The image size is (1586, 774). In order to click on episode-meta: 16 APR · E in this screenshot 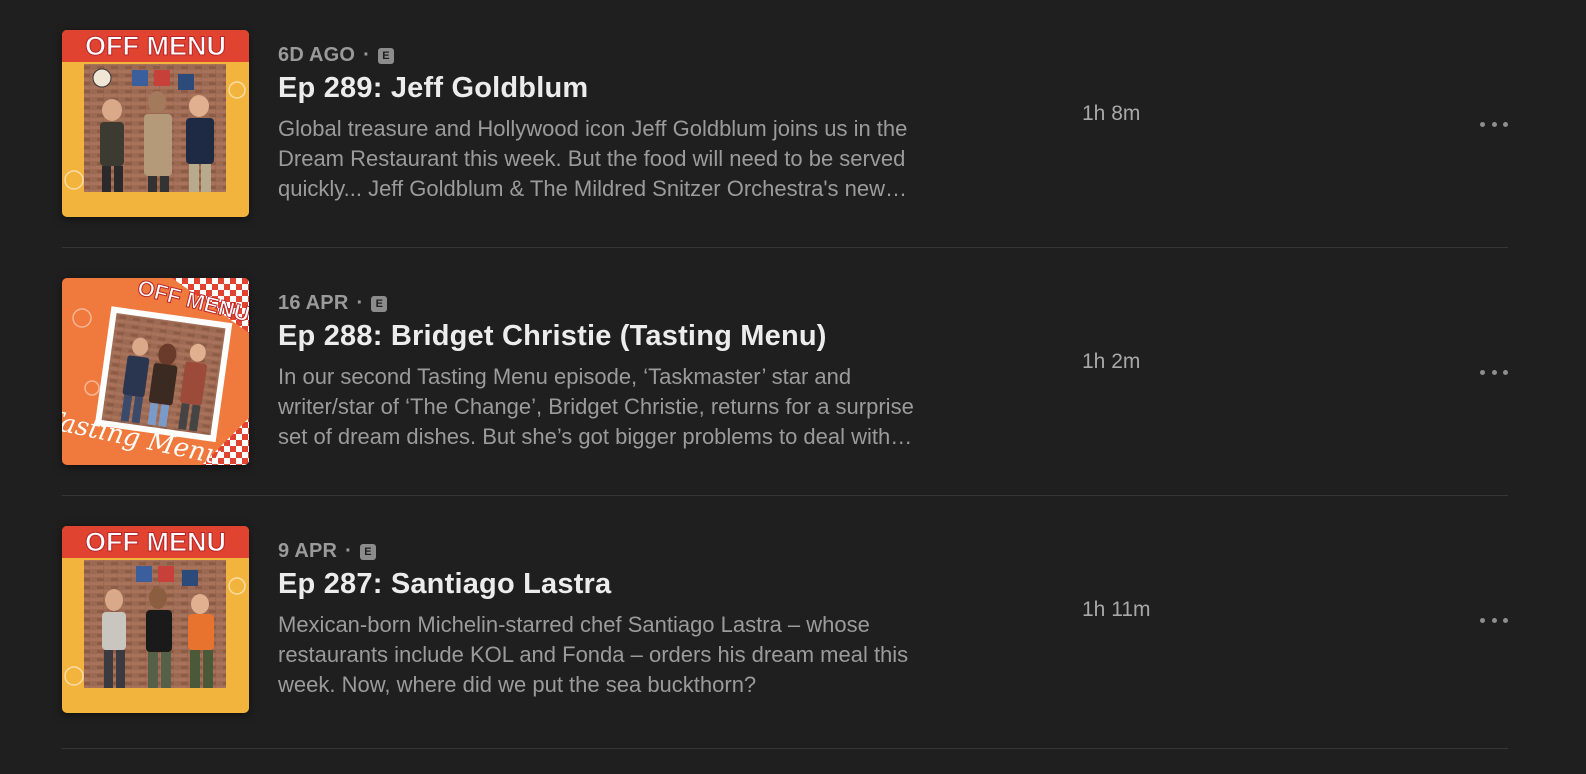, I will do `click(333, 303)`.